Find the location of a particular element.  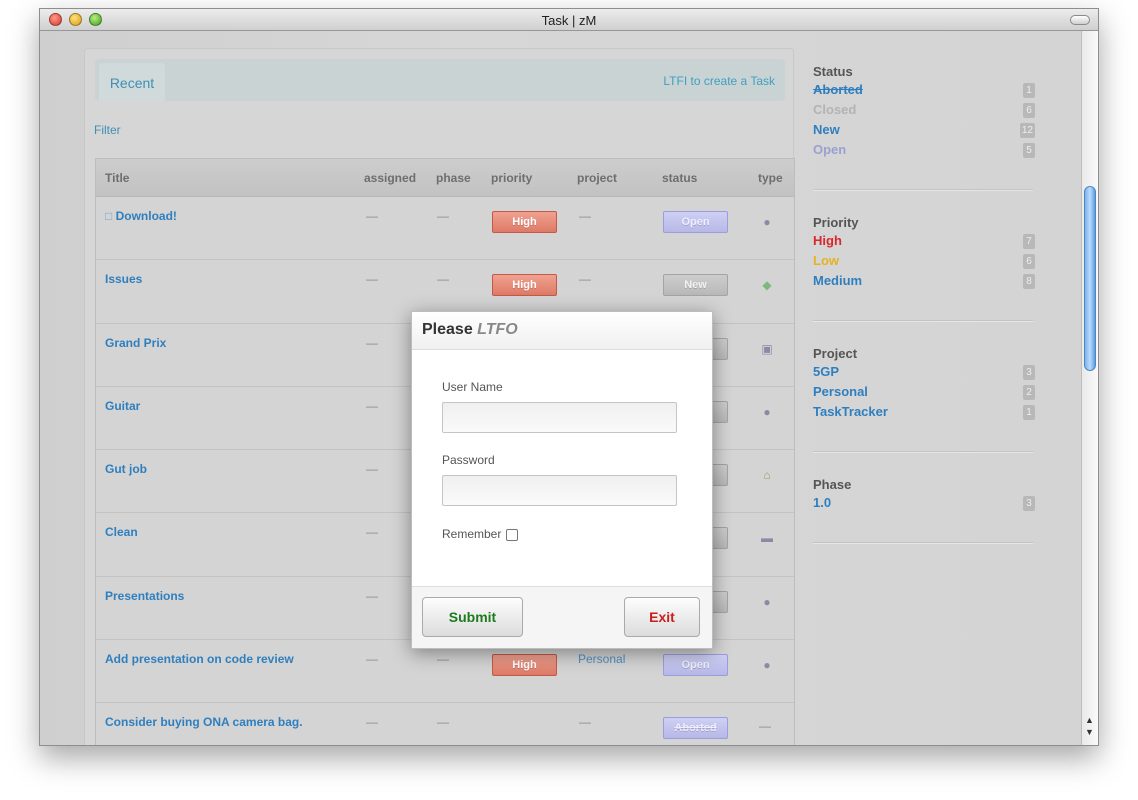

task-title-link: Guitar is located at coordinates (122, 406).